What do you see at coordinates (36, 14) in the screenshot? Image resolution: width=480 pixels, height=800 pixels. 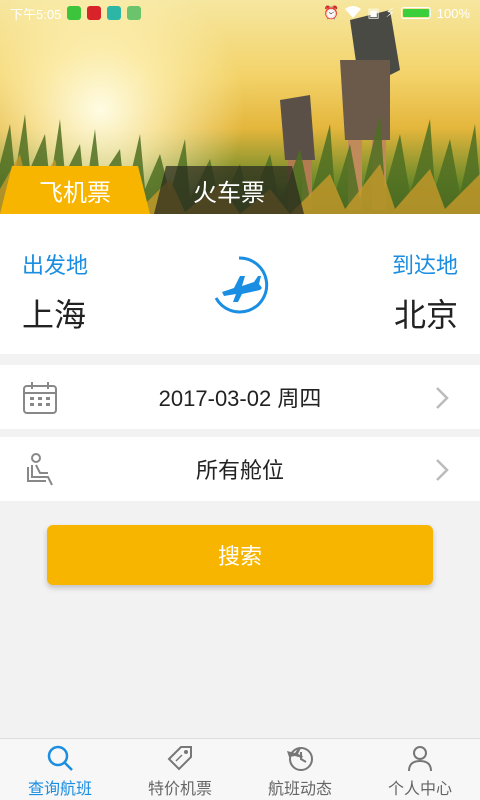 I see `status-time: 下午5:05` at bounding box center [36, 14].